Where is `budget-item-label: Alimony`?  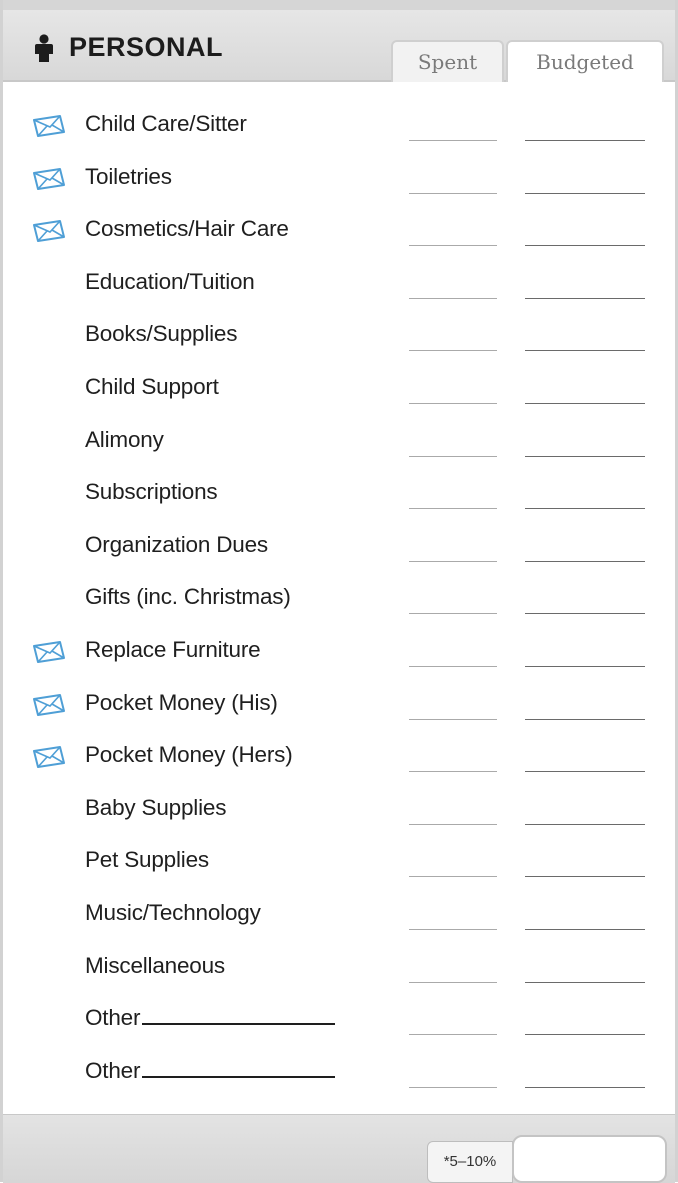 budget-item-label: Alimony is located at coordinates (124, 439).